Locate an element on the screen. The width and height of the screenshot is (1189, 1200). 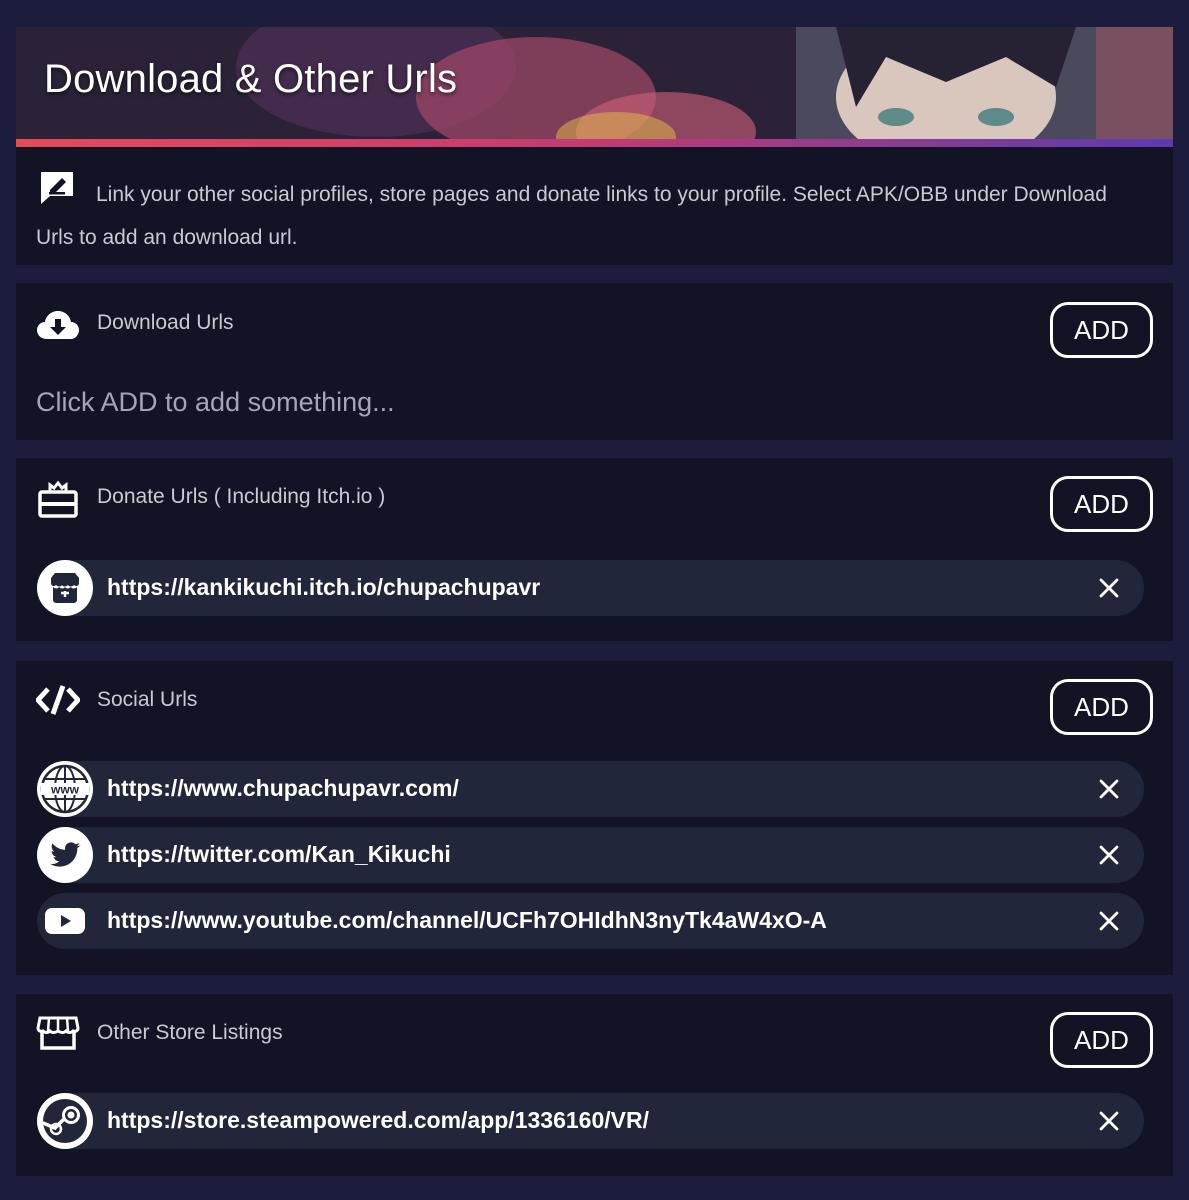
www-globe-icon: www is located at coordinates (65, 789).